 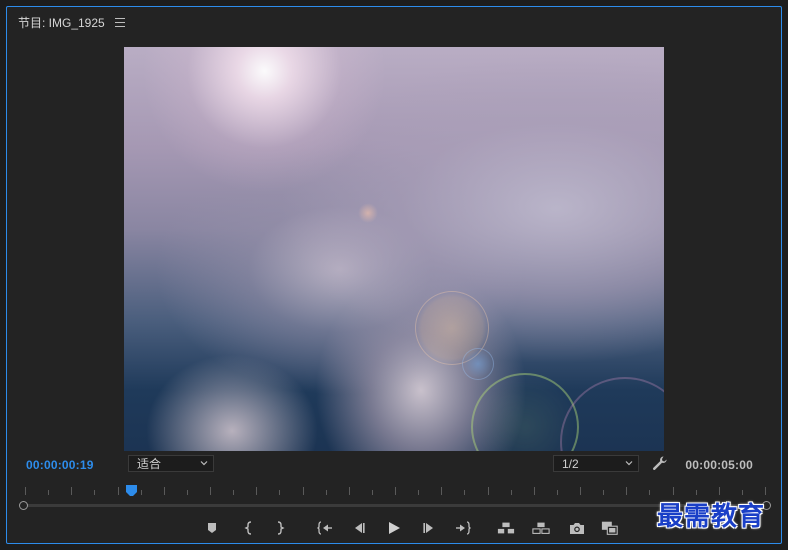 I want to click on duration-timecode: 00:00:05:00, so click(x=719, y=465).